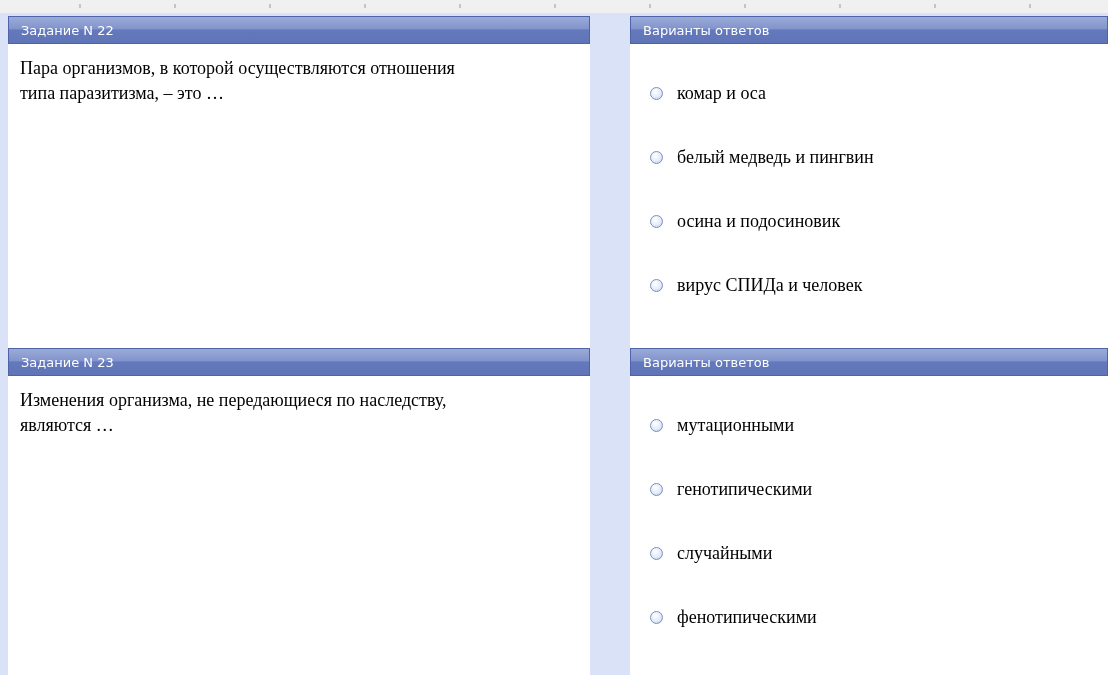 Image resolution: width=1108 pixels, height=675 pixels. What do you see at coordinates (299, 30) in the screenshot?
I see `task-header: Задание N 22` at bounding box center [299, 30].